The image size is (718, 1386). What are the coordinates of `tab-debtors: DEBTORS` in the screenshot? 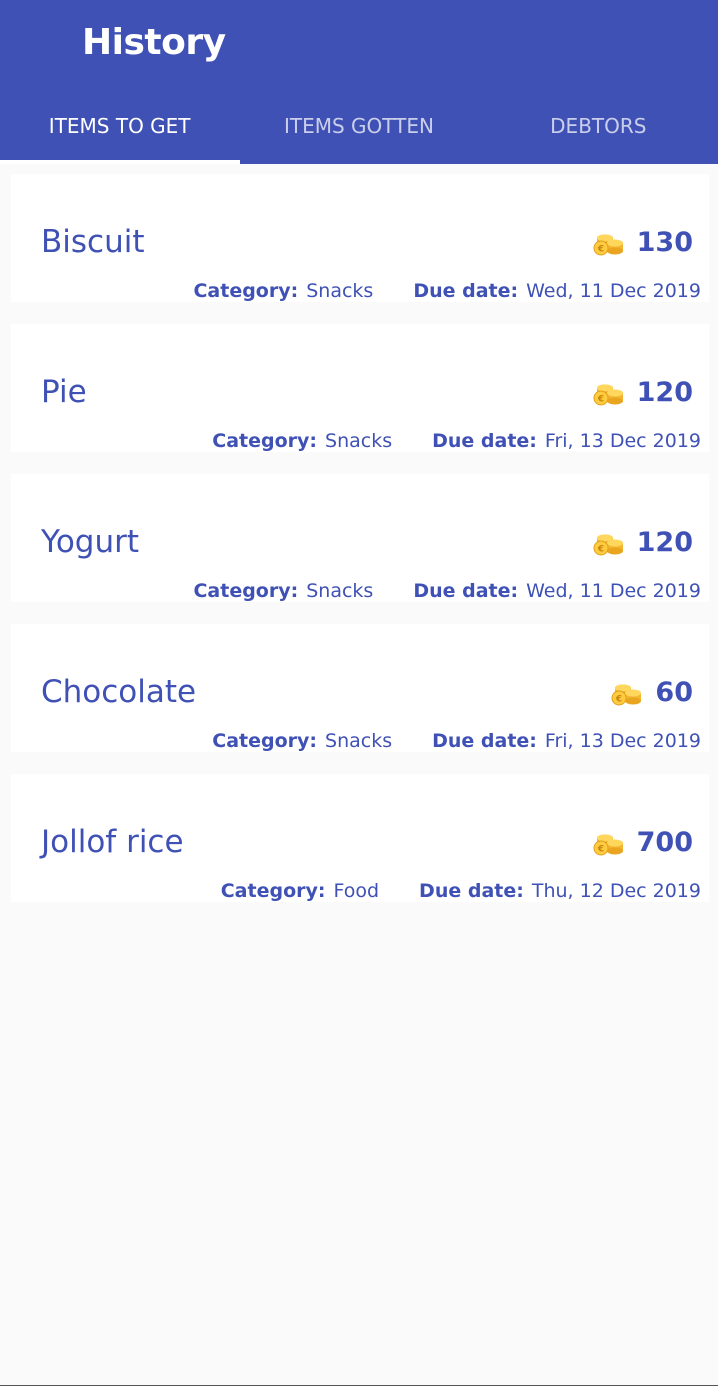 It's located at (598, 130).